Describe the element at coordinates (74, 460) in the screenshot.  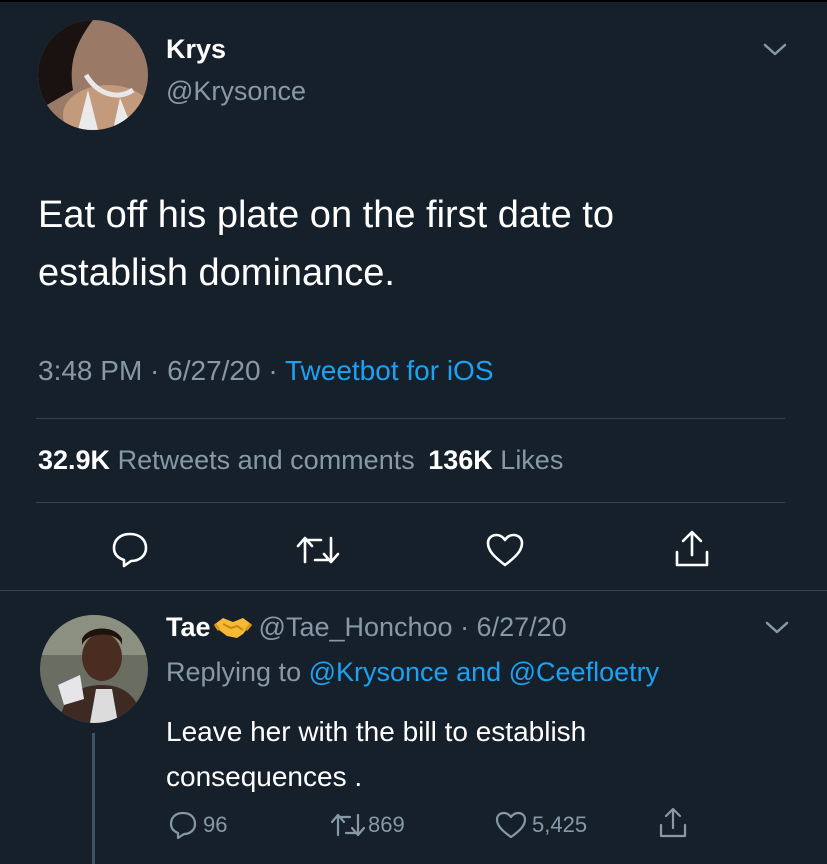
I see `retweets-count: 32.9K` at that location.